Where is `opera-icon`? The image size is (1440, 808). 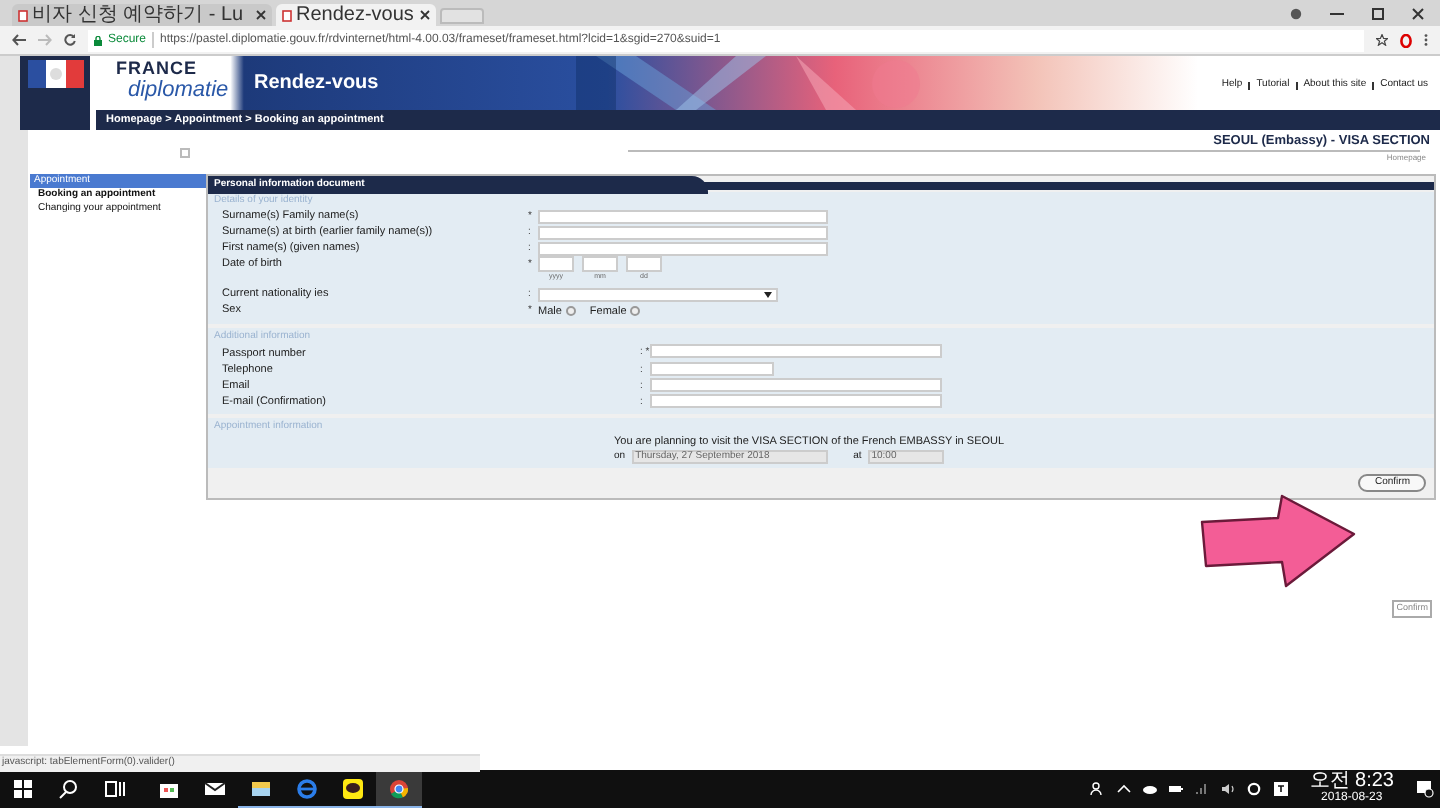 opera-icon is located at coordinates (1406, 40).